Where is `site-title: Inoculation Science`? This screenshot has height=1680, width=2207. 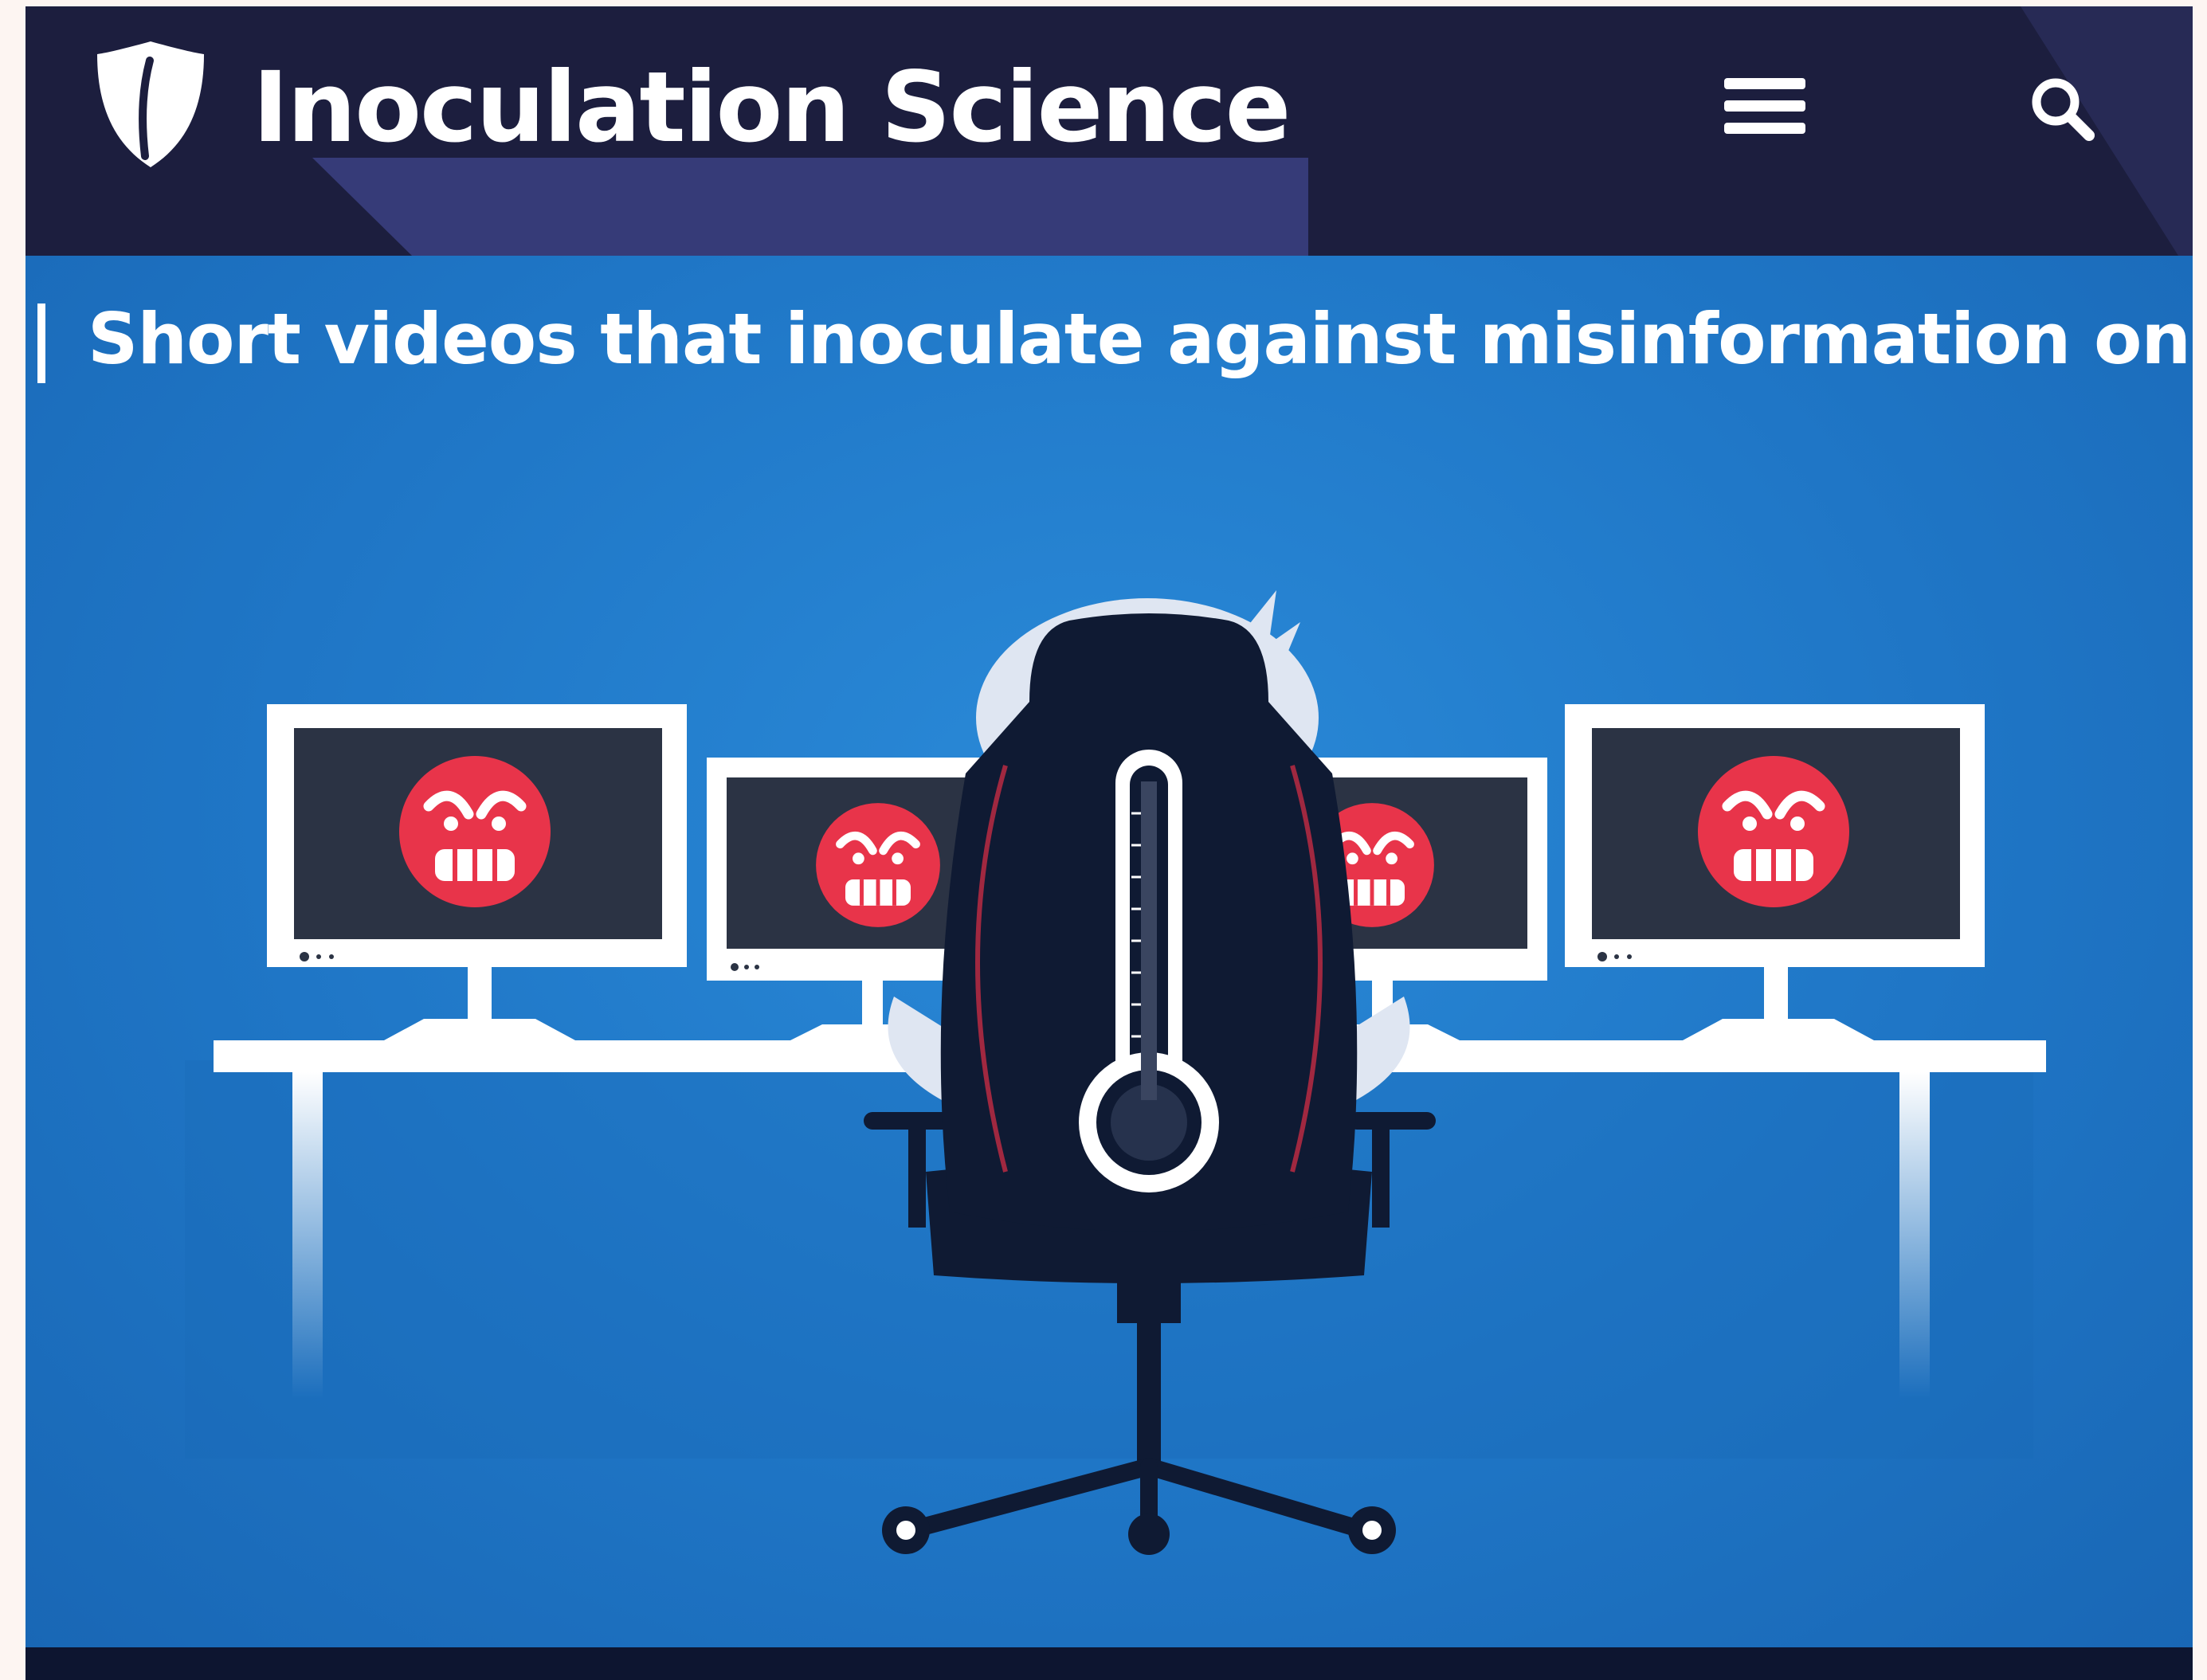
site-title: Inoculation Science is located at coordinates (772, 107).